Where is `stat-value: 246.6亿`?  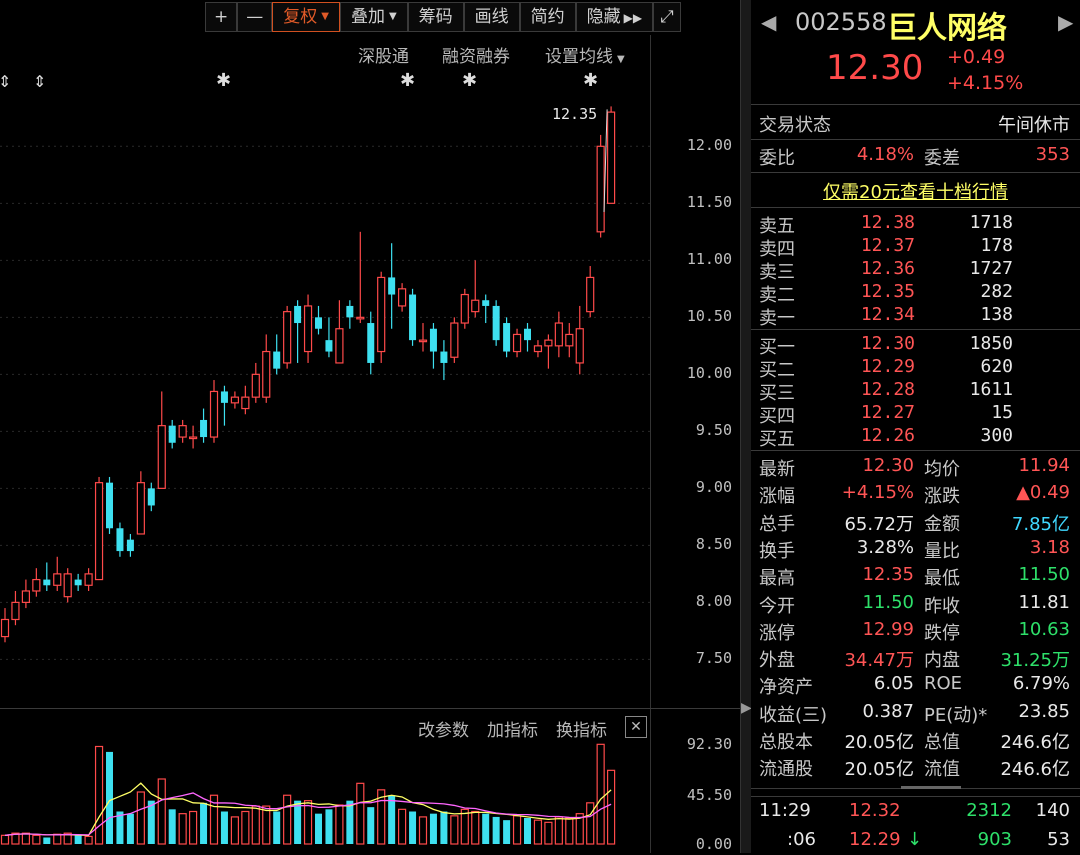 stat-value: 246.6亿 is located at coordinates (1035, 742).